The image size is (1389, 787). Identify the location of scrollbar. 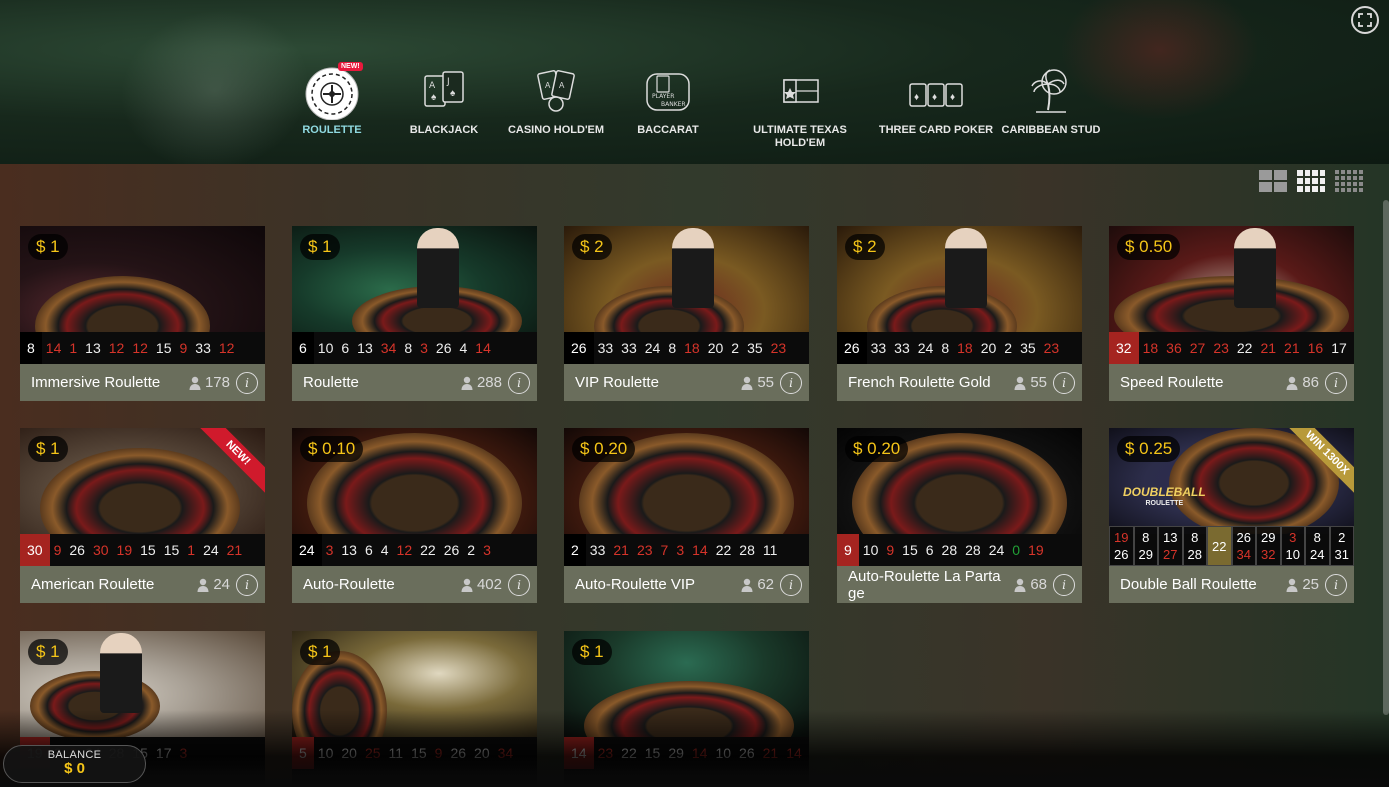
(1386, 457).